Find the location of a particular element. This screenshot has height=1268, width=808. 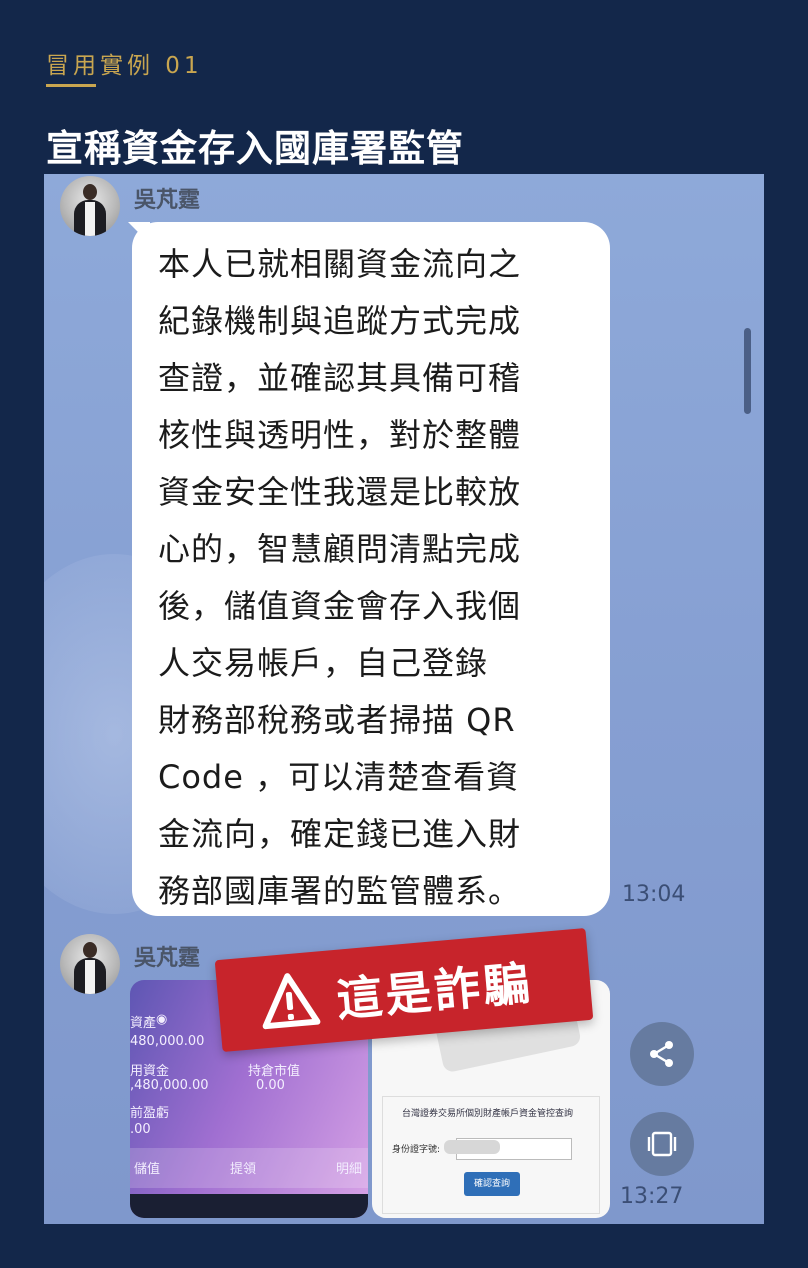

page-title: 宣稱資金存入國庫署監管 is located at coordinates (255, 148).